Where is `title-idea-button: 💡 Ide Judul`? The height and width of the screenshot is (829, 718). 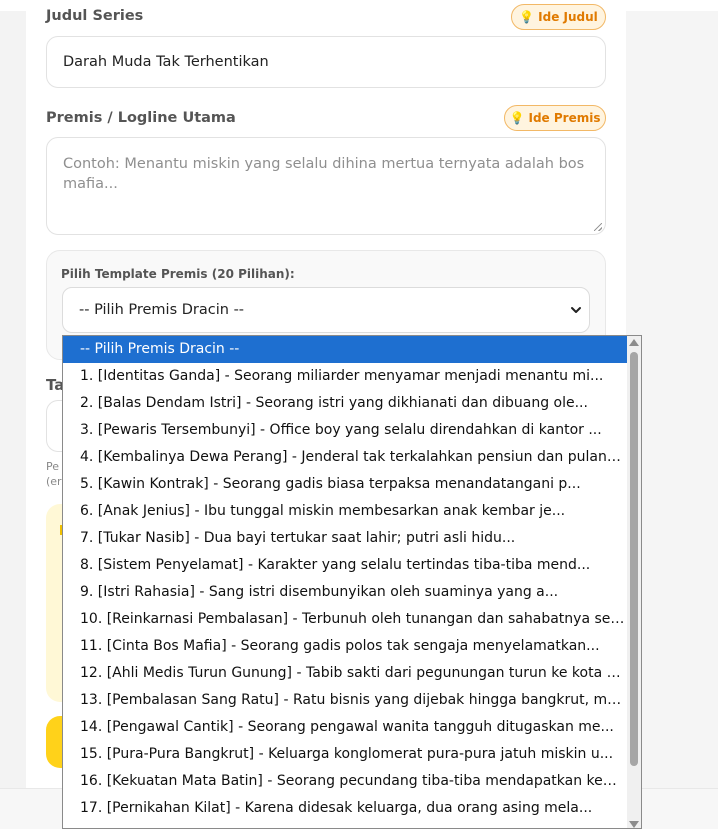 title-idea-button: 💡 Ide Judul is located at coordinates (558, 17).